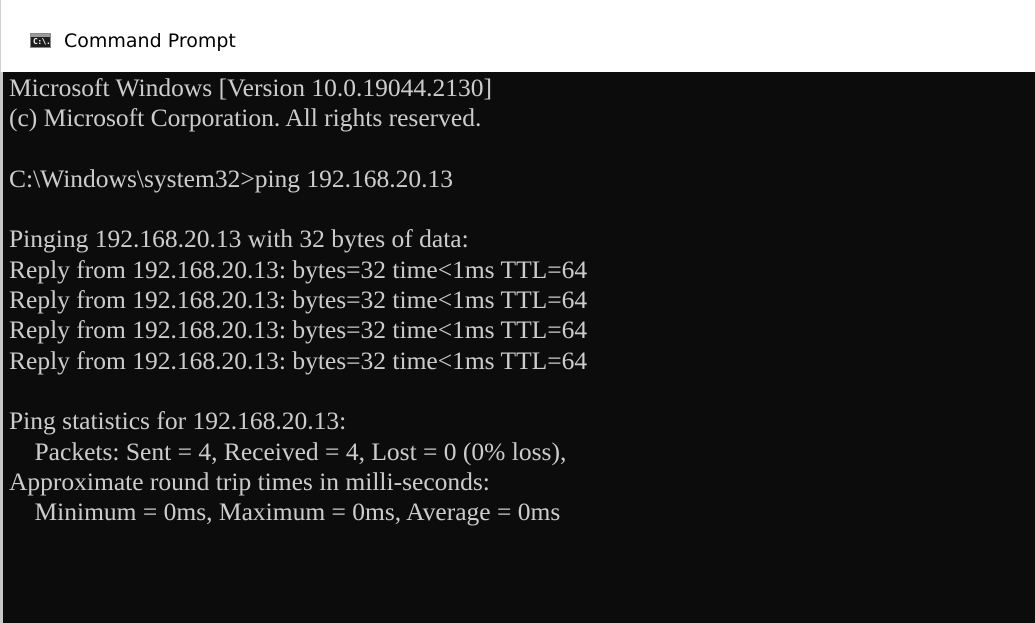 This screenshot has width=1035, height=623. What do you see at coordinates (231, 178) in the screenshot?
I see `console-line: C:\Windows\system32>ping 192.168.20.13` at bounding box center [231, 178].